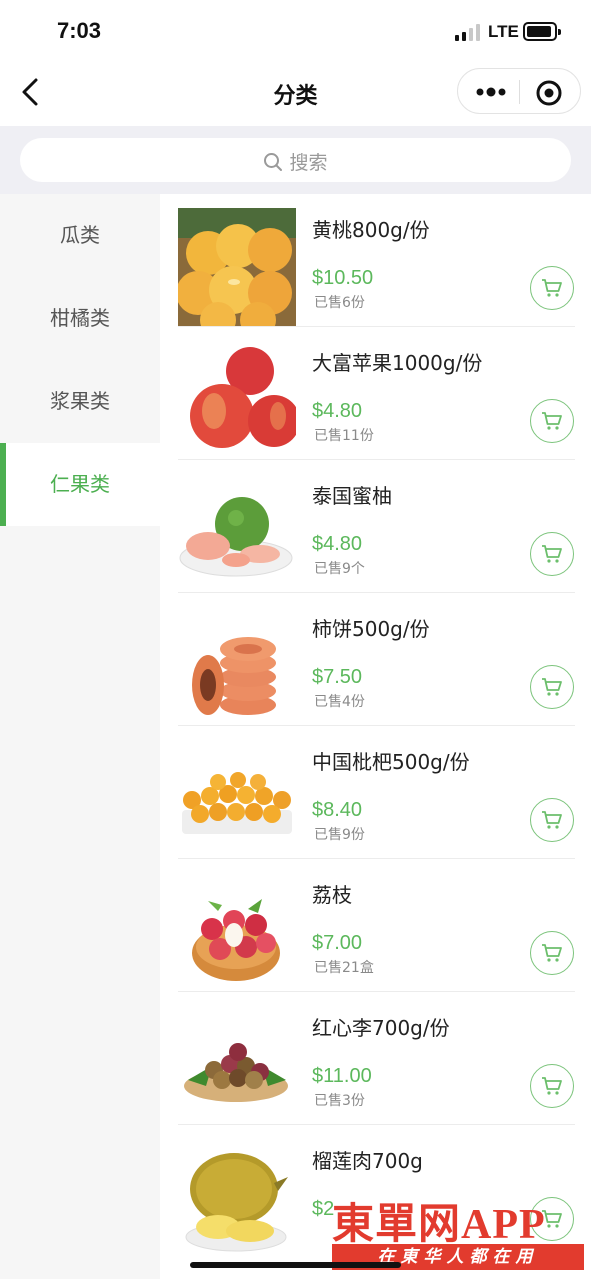  I want to click on search-placeholder: 搜索, so click(308, 163).